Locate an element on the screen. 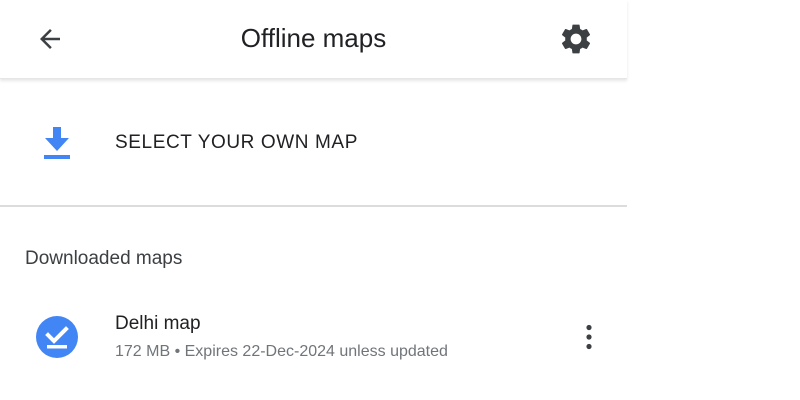 This screenshot has height=400, width=800. download-icon is located at coordinates (57, 143).